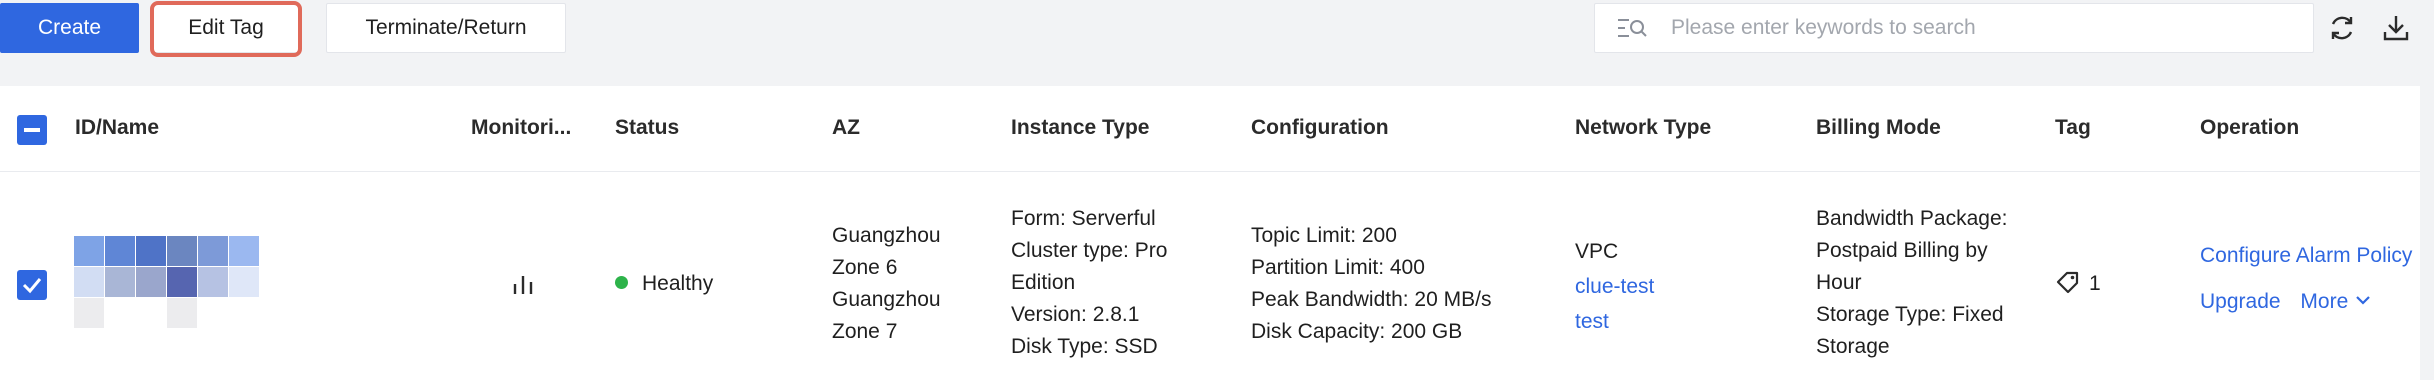 The image size is (2434, 380). What do you see at coordinates (647, 128) in the screenshot?
I see `column-header-status: Status` at bounding box center [647, 128].